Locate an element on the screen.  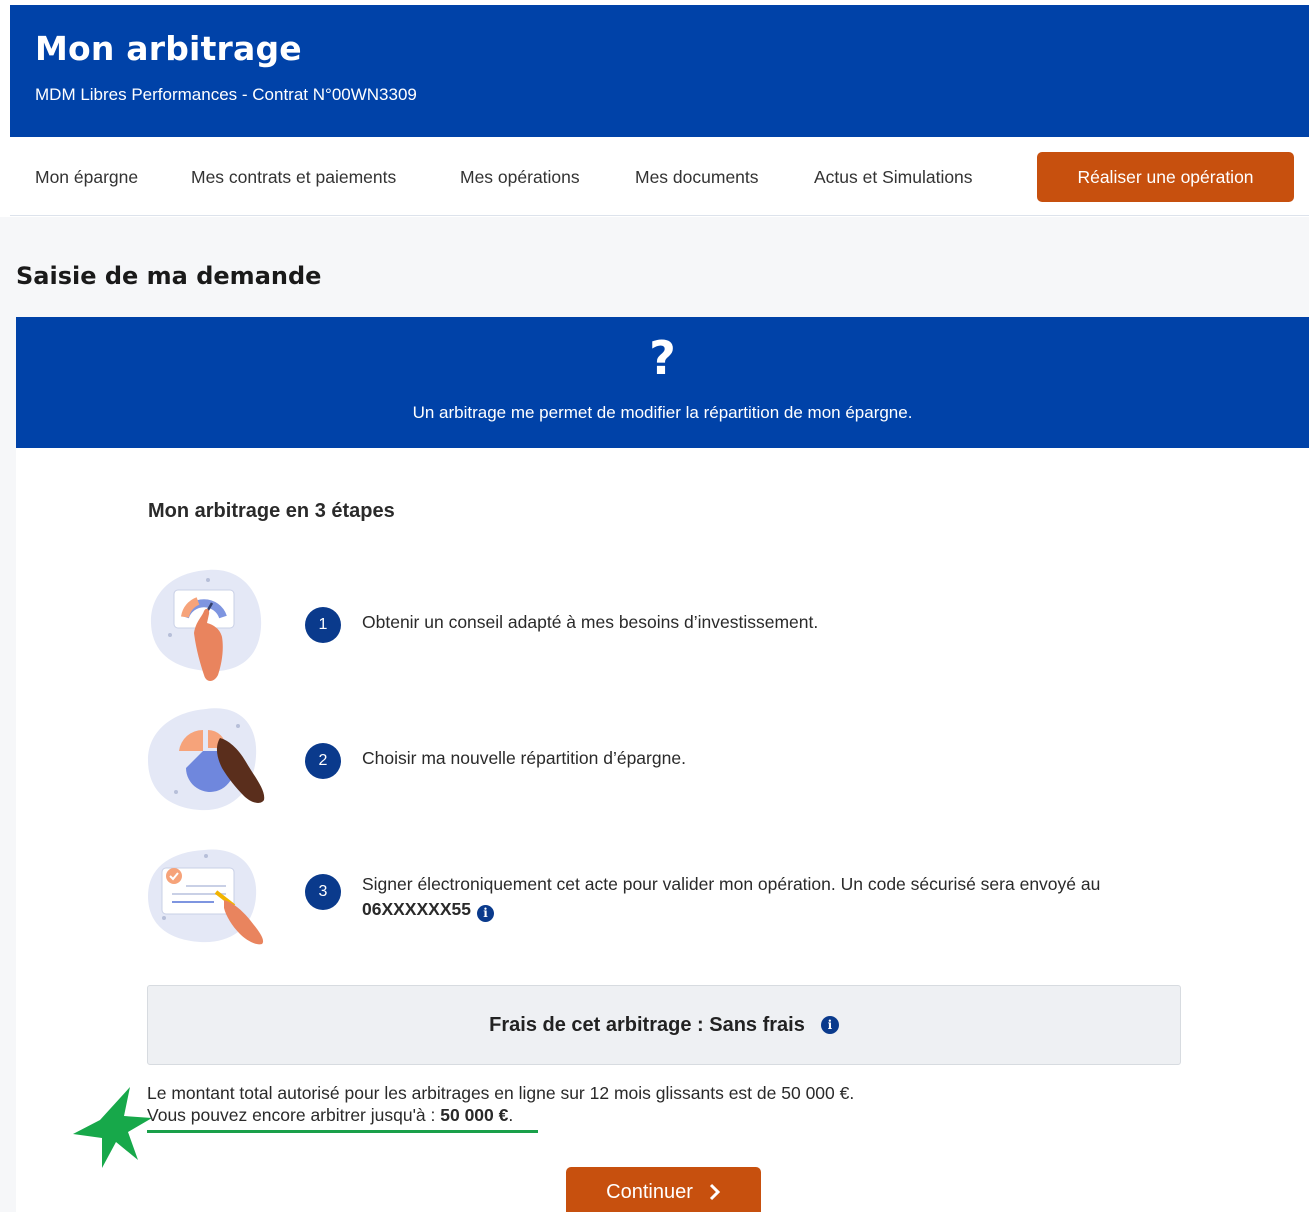
fees-info-icon: i is located at coordinates (829, 1025).